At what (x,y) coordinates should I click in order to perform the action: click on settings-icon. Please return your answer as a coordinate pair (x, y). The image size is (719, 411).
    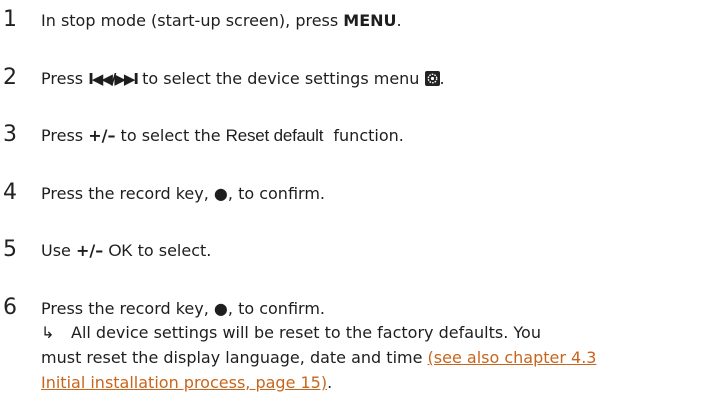
    Looking at the image, I should click on (432, 78).